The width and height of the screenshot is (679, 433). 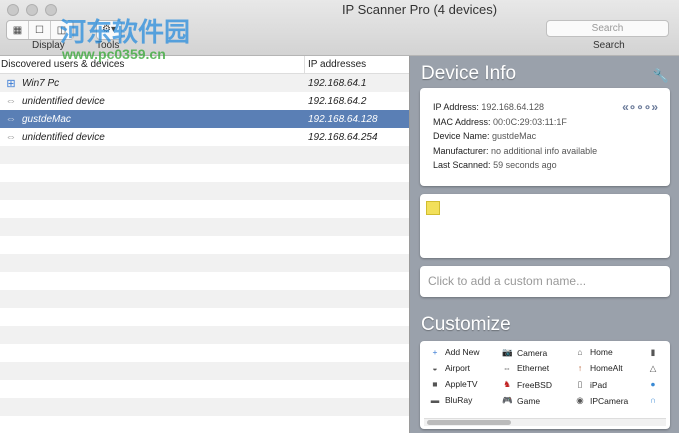 What do you see at coordinates (545, 422) in the screenshot?
I see `horizontal-scrollbar` at bounding box center [545, 422].